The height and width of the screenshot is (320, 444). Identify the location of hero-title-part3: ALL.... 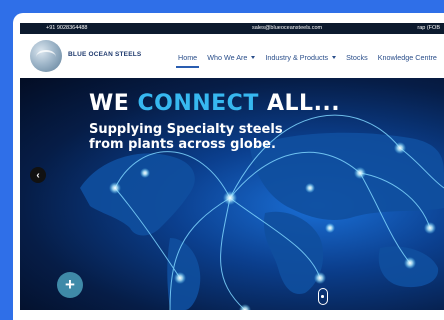
(304, 103).